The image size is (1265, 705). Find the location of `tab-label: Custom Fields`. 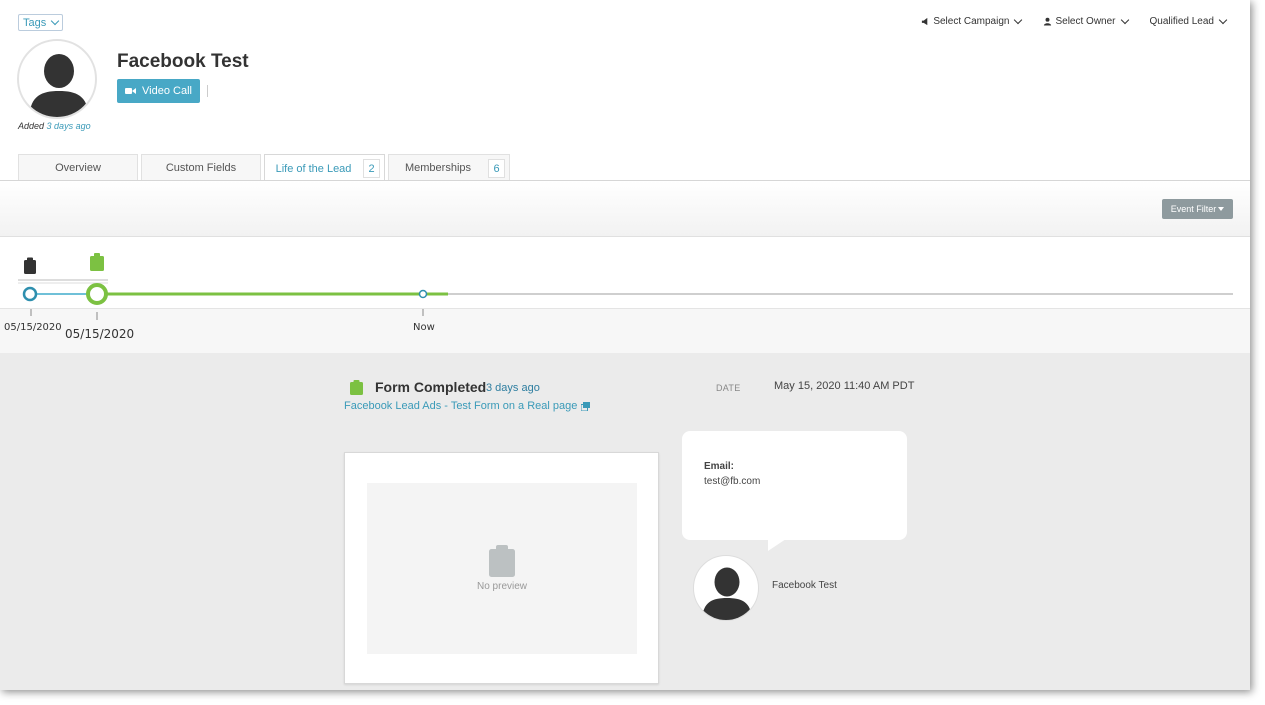

tab-label: Custom Fields is located at coordinates (201, 168).